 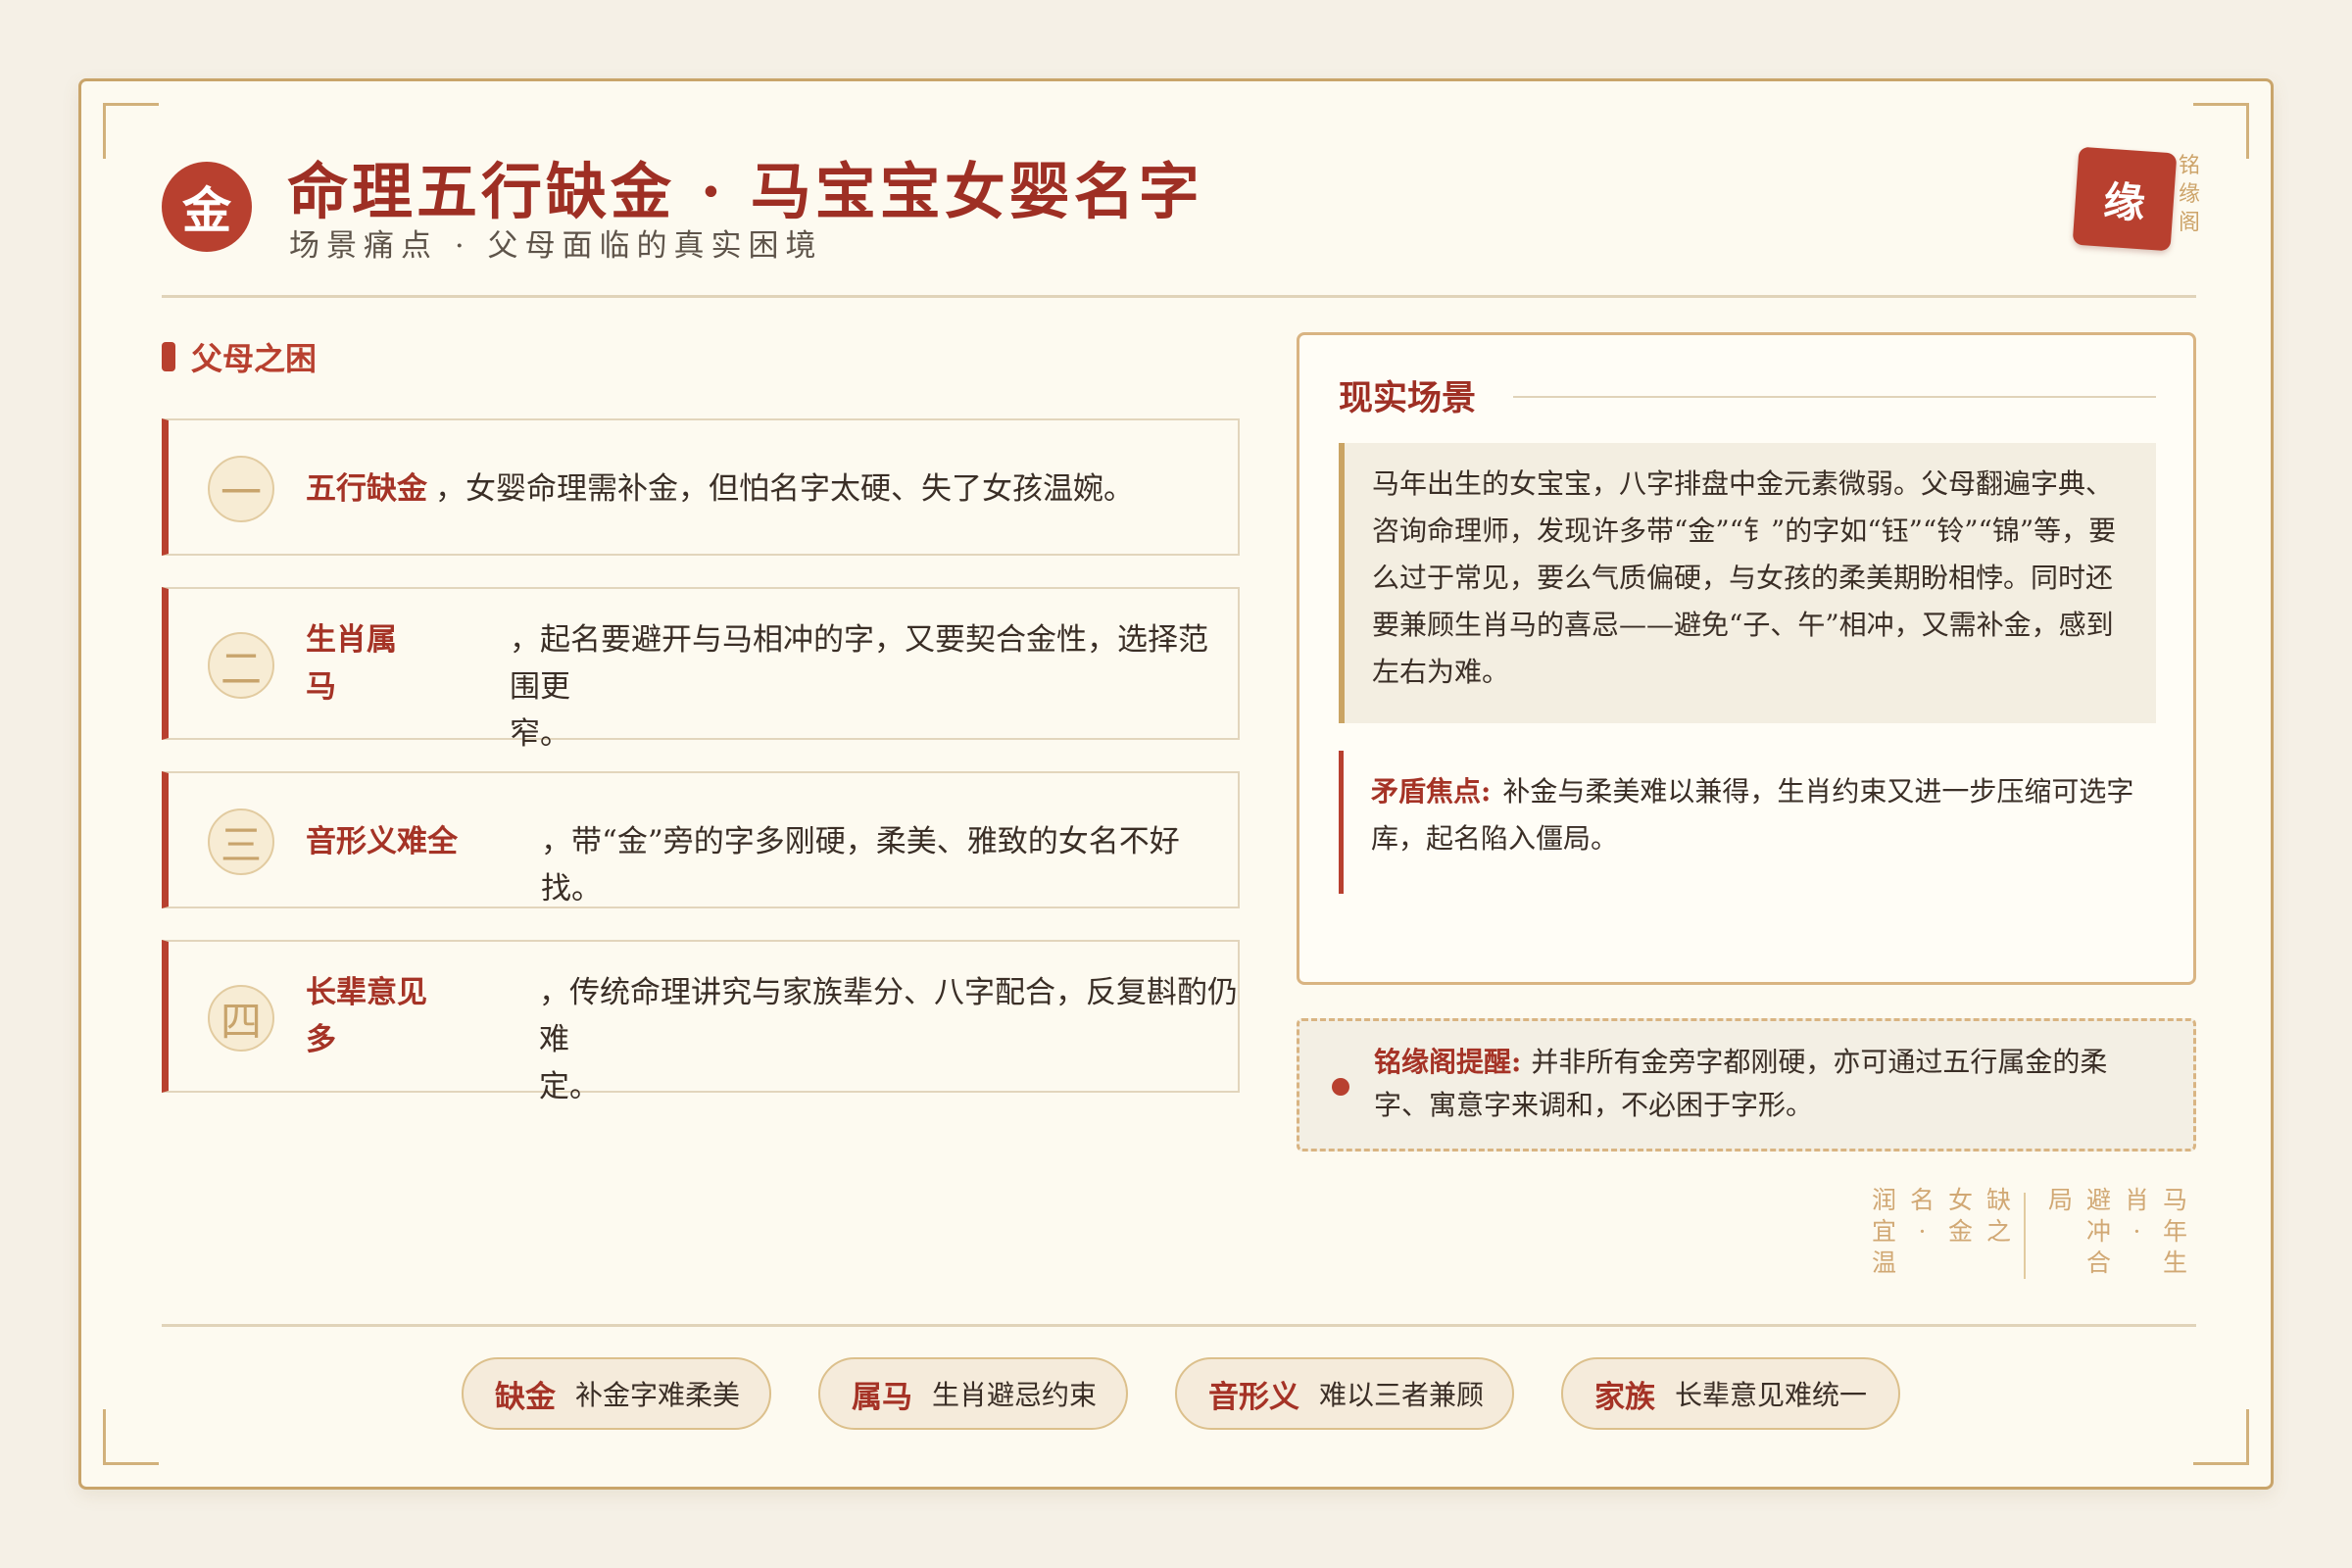 I want to click on pain-point-item: 二 生肖属 马 ，起名要避开与马相冲的字，又要契合金性，选择范围更 窄。, so click(x=701, y=669).